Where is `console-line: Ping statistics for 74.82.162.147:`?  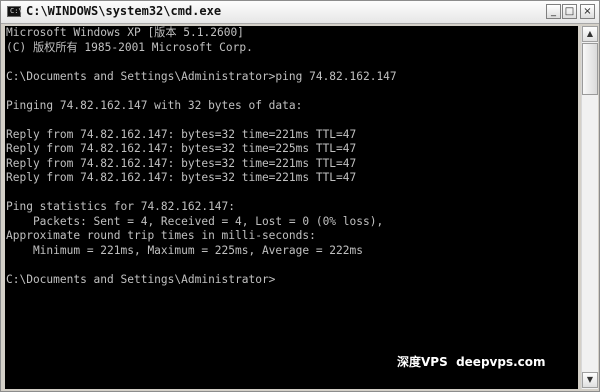 console-line: Ping statistics for 74.82.162.147: is located at coordinates (121, 206).